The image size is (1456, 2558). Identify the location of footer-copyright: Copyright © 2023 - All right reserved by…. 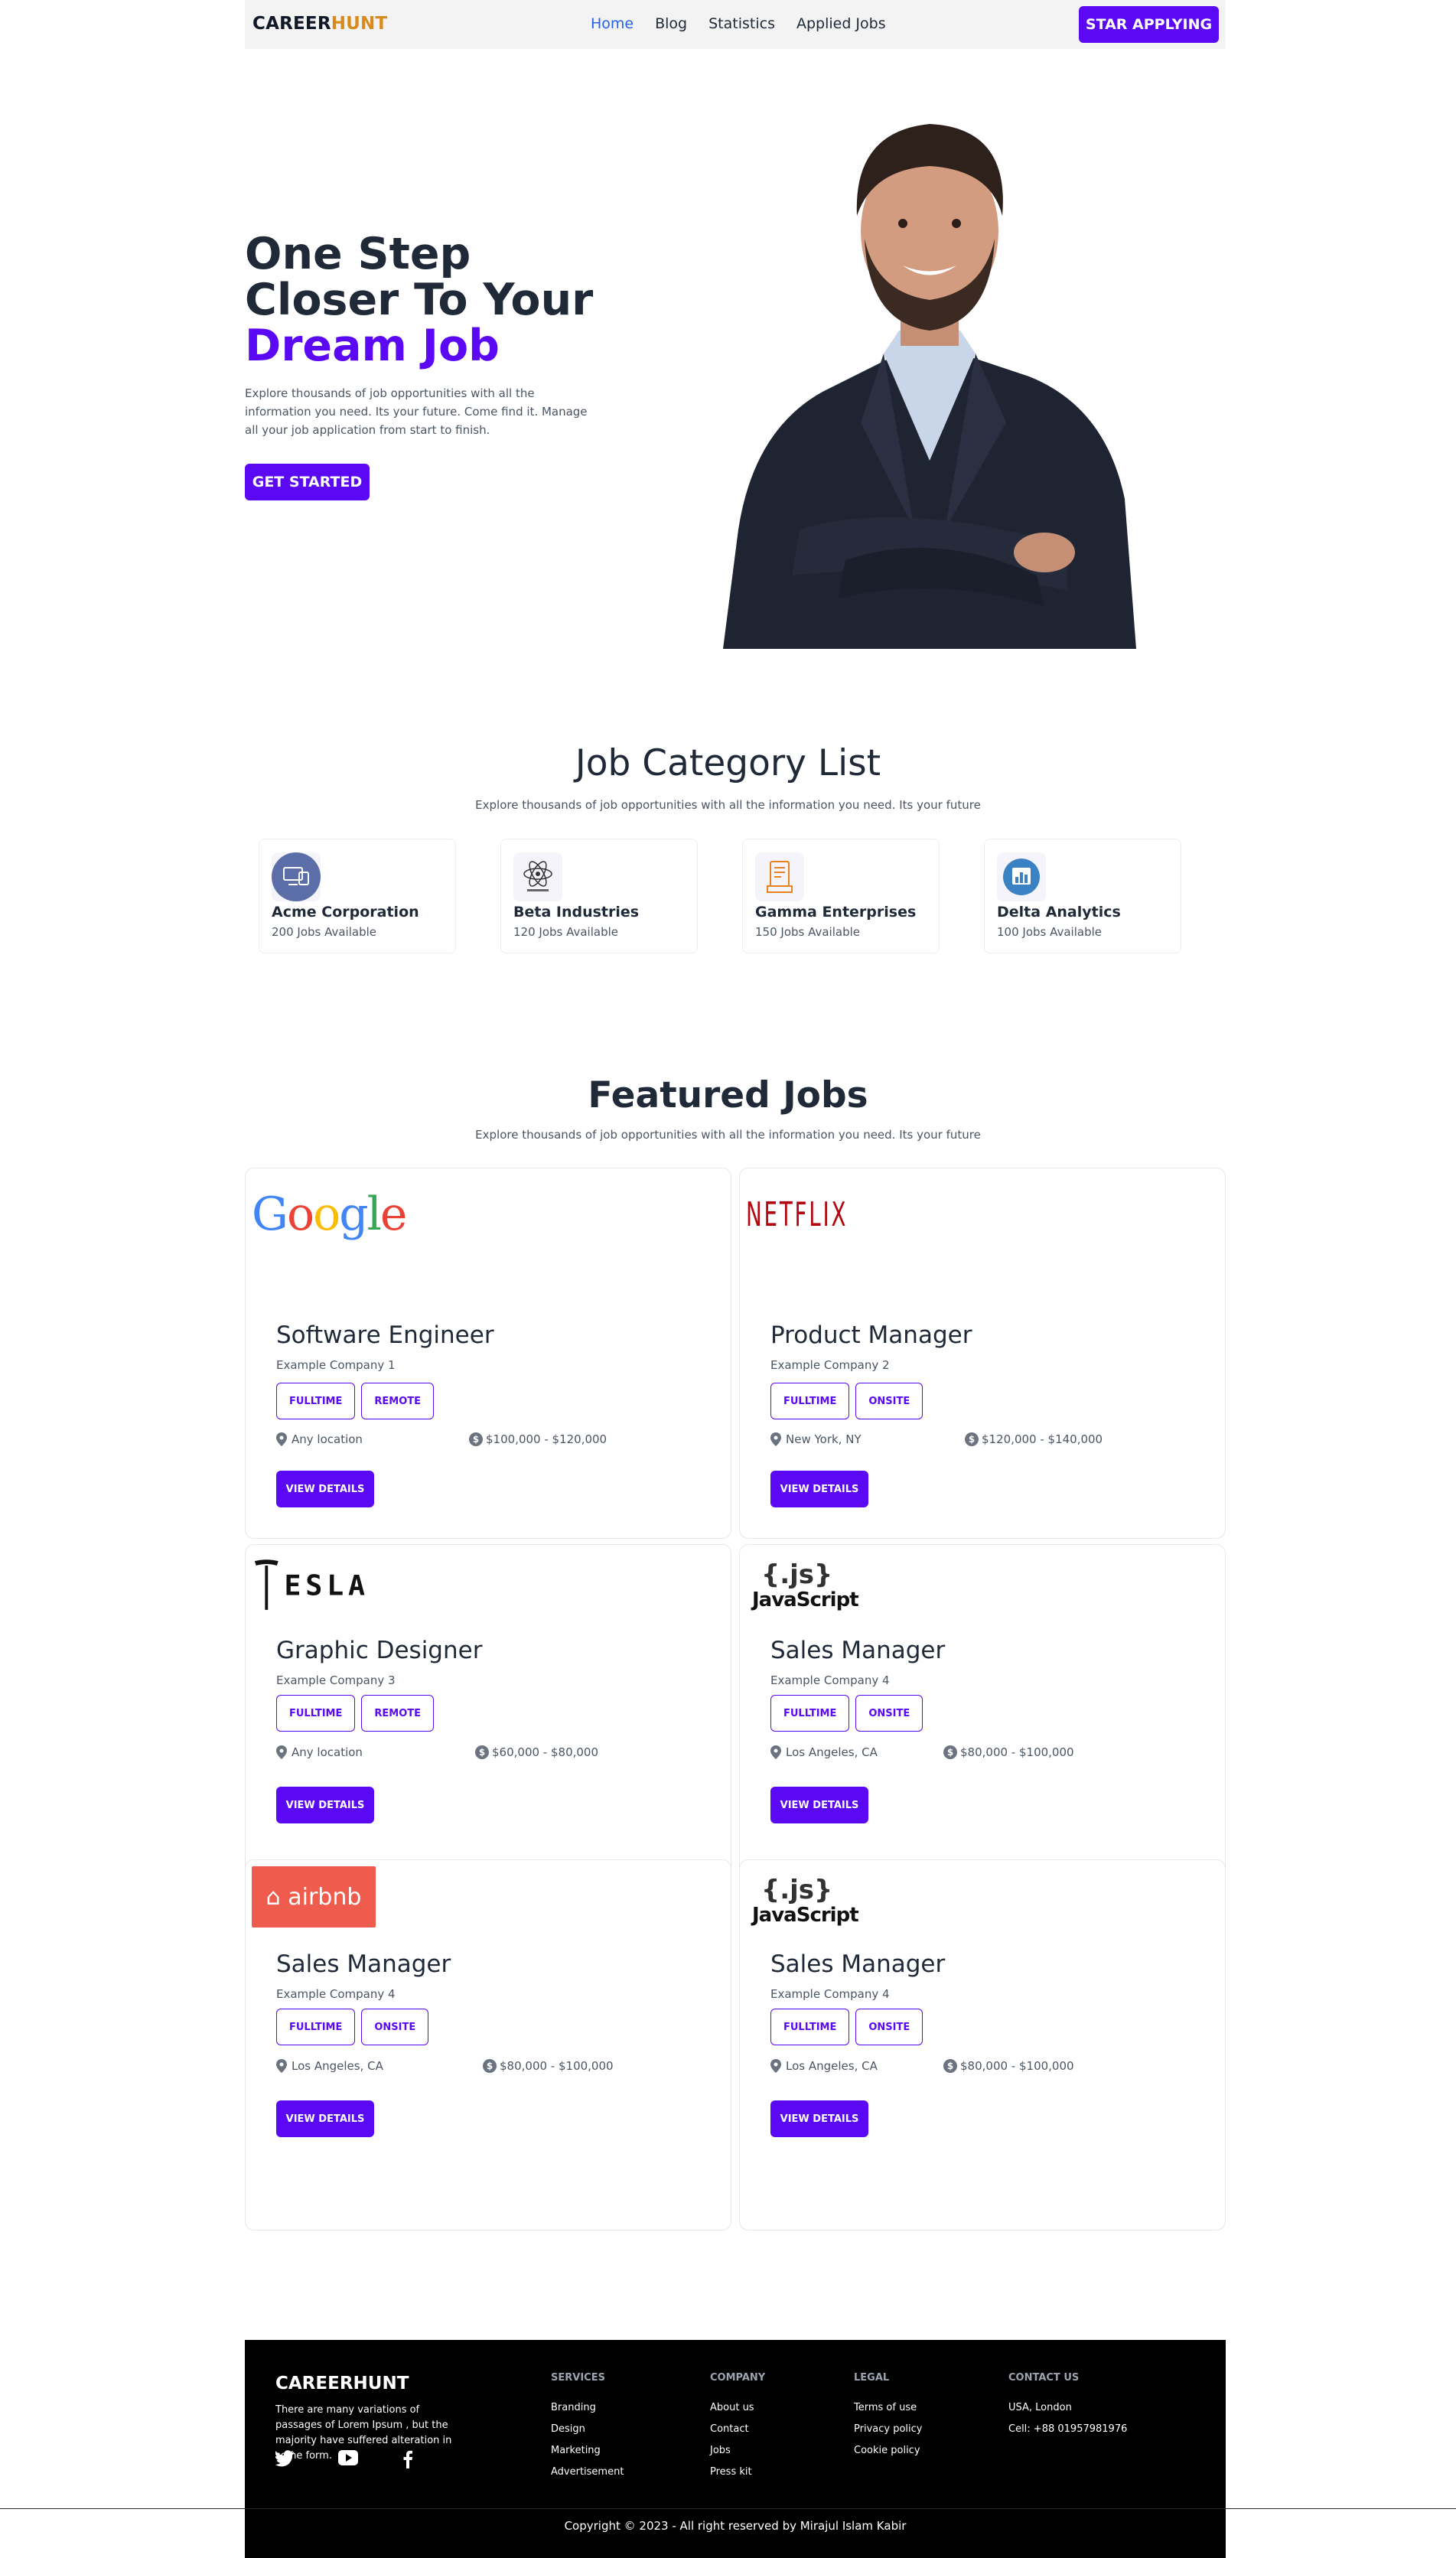
(735, 2526).